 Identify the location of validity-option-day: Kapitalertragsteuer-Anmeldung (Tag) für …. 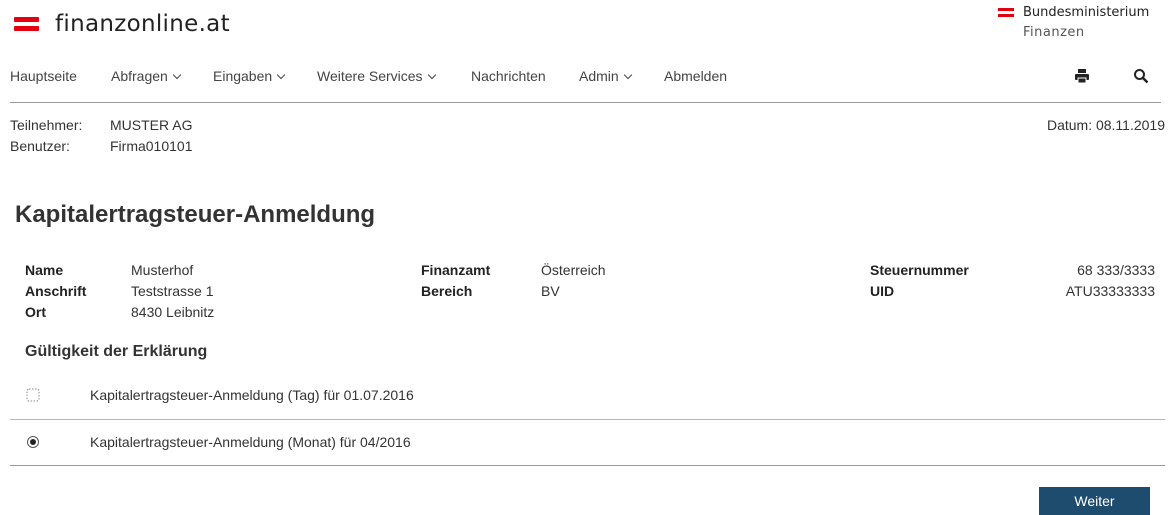
(587, 395).